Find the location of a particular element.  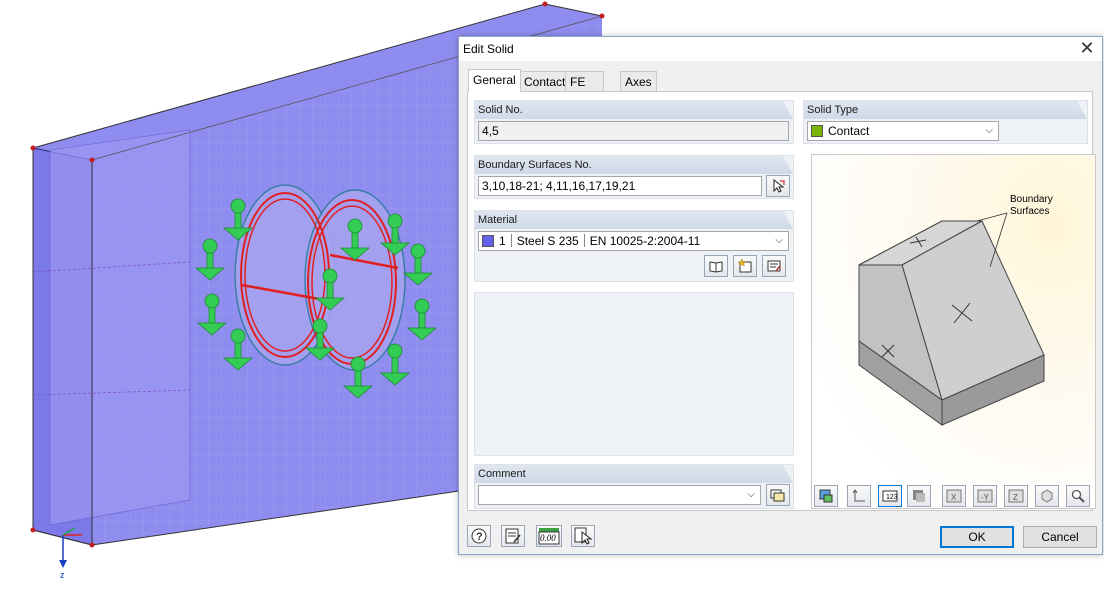

solid-no-field: 4,5 is located at coordinates (633, 131).